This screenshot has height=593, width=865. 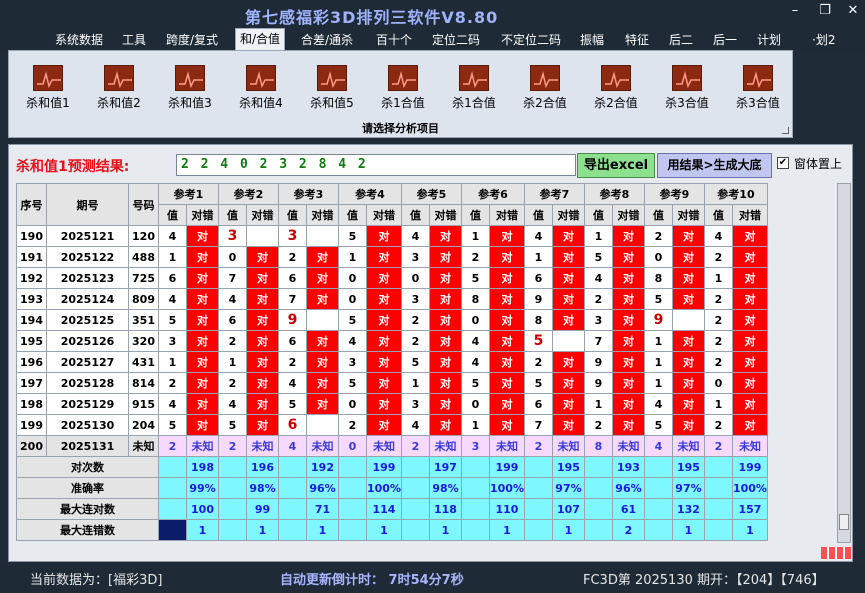 I want to click on table-row: 196 2025127 431 1 对 1 对 2 对 3 对 5 对 4 对 2 对 9 对 1 对 2 对, so click(x=392, y=362).